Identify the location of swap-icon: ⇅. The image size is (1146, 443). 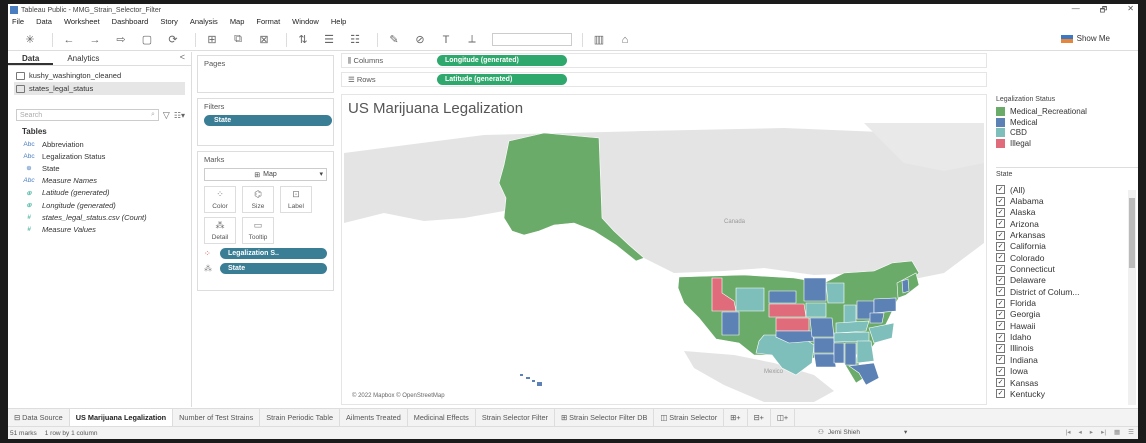
(303, 40).